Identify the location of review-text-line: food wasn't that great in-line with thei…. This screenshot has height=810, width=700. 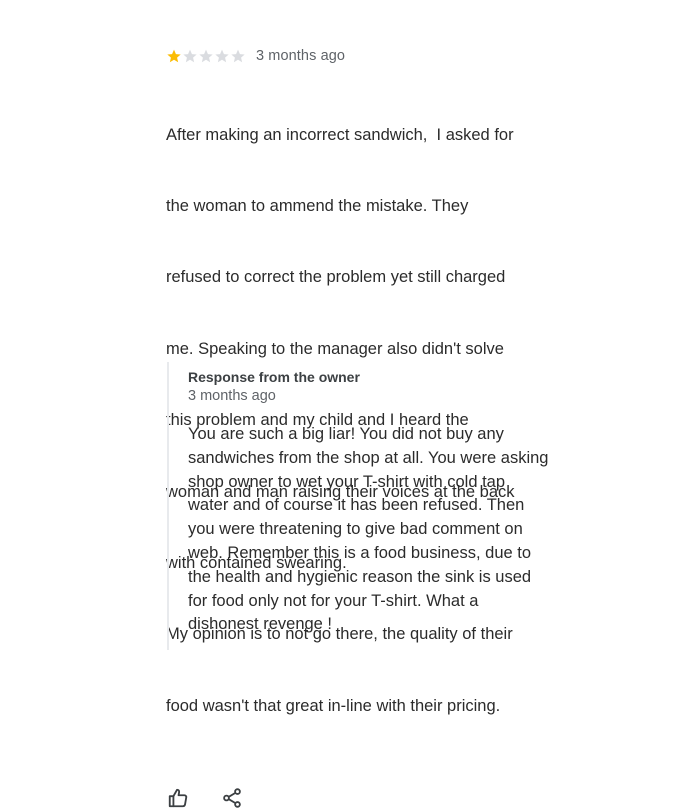
(333, 705).